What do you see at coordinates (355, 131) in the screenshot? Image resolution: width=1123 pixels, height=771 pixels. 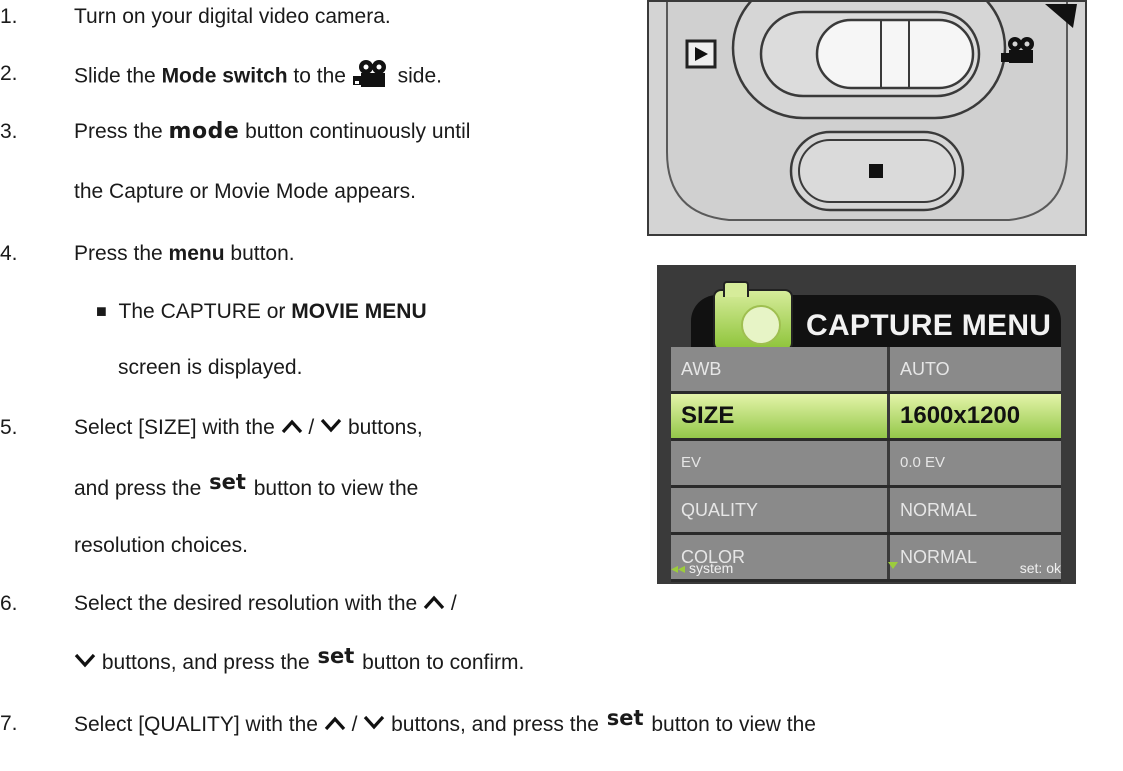 I see `step-text-part: button continuously until` at bounding box center [355, 131].